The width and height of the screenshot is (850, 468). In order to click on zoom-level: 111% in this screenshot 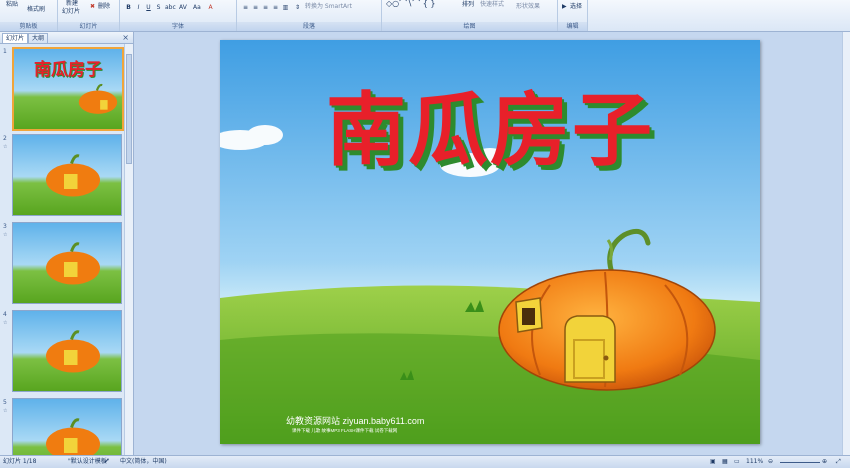, I will do `click(754, 462)`.